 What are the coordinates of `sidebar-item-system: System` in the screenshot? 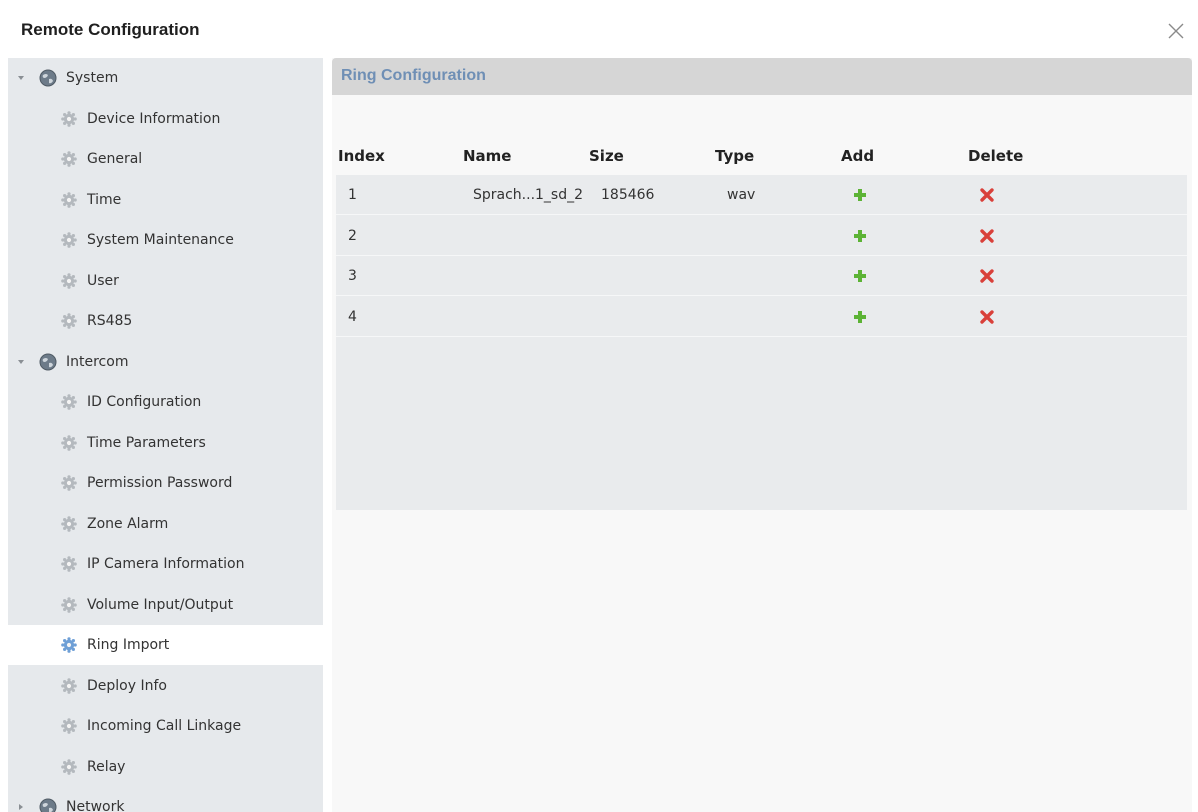 It's located at (165, 78).